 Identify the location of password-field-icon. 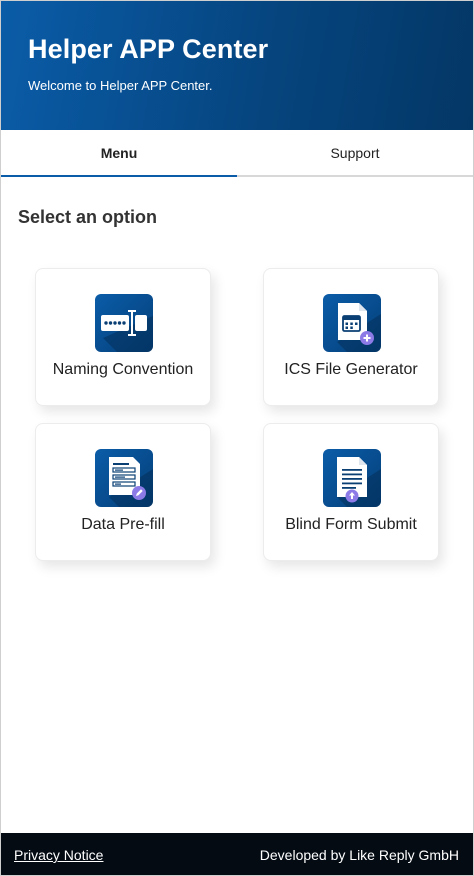
(124, 323).